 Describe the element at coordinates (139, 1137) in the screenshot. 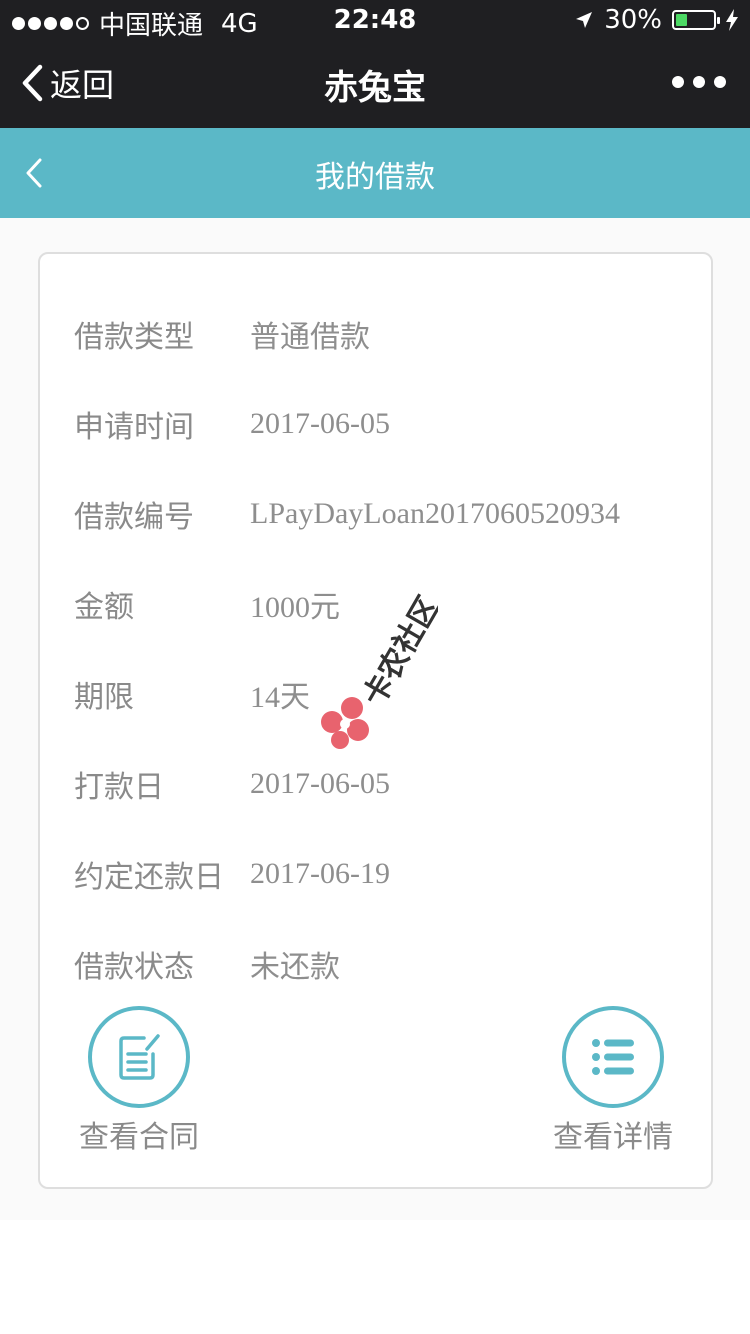

I see `view-contract-label: 查看合同` at that location.